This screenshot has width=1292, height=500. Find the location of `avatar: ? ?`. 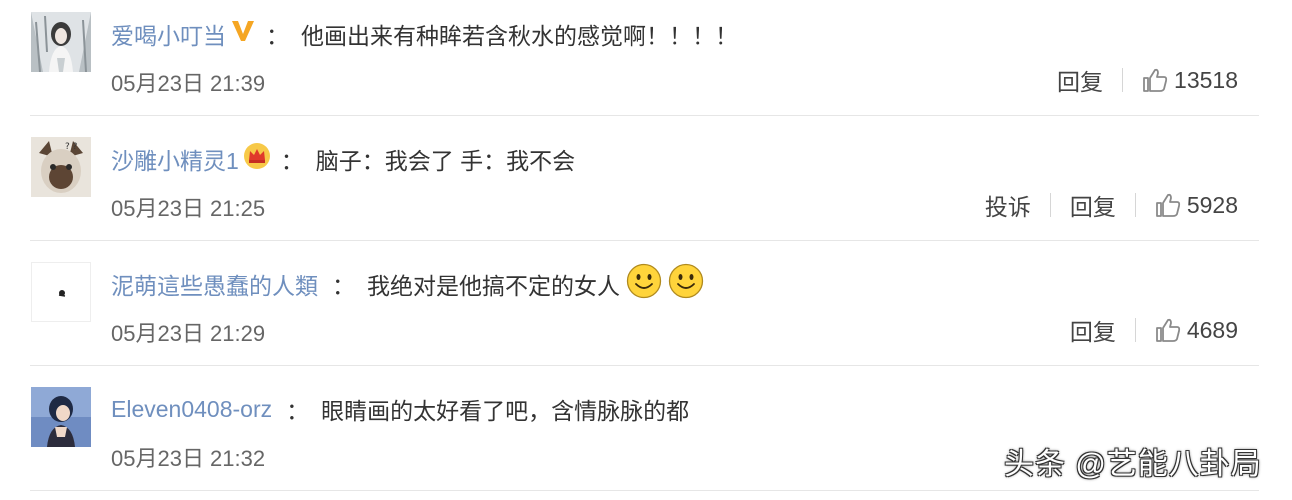

avatar: ? ? is located at coordinates (61, 167).